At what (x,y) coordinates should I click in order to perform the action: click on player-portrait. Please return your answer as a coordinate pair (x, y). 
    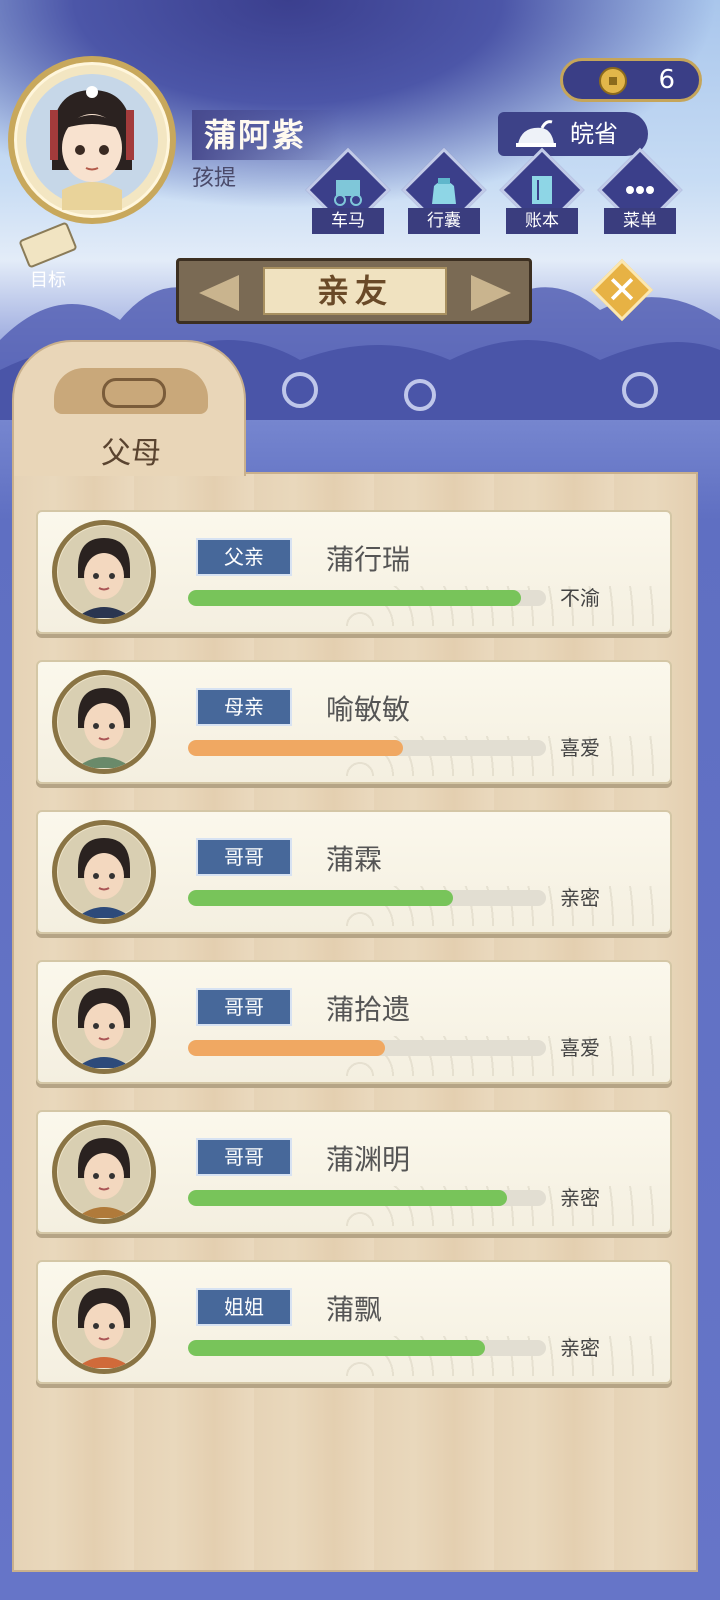
    Looking at the image, I should click on (92, 142).